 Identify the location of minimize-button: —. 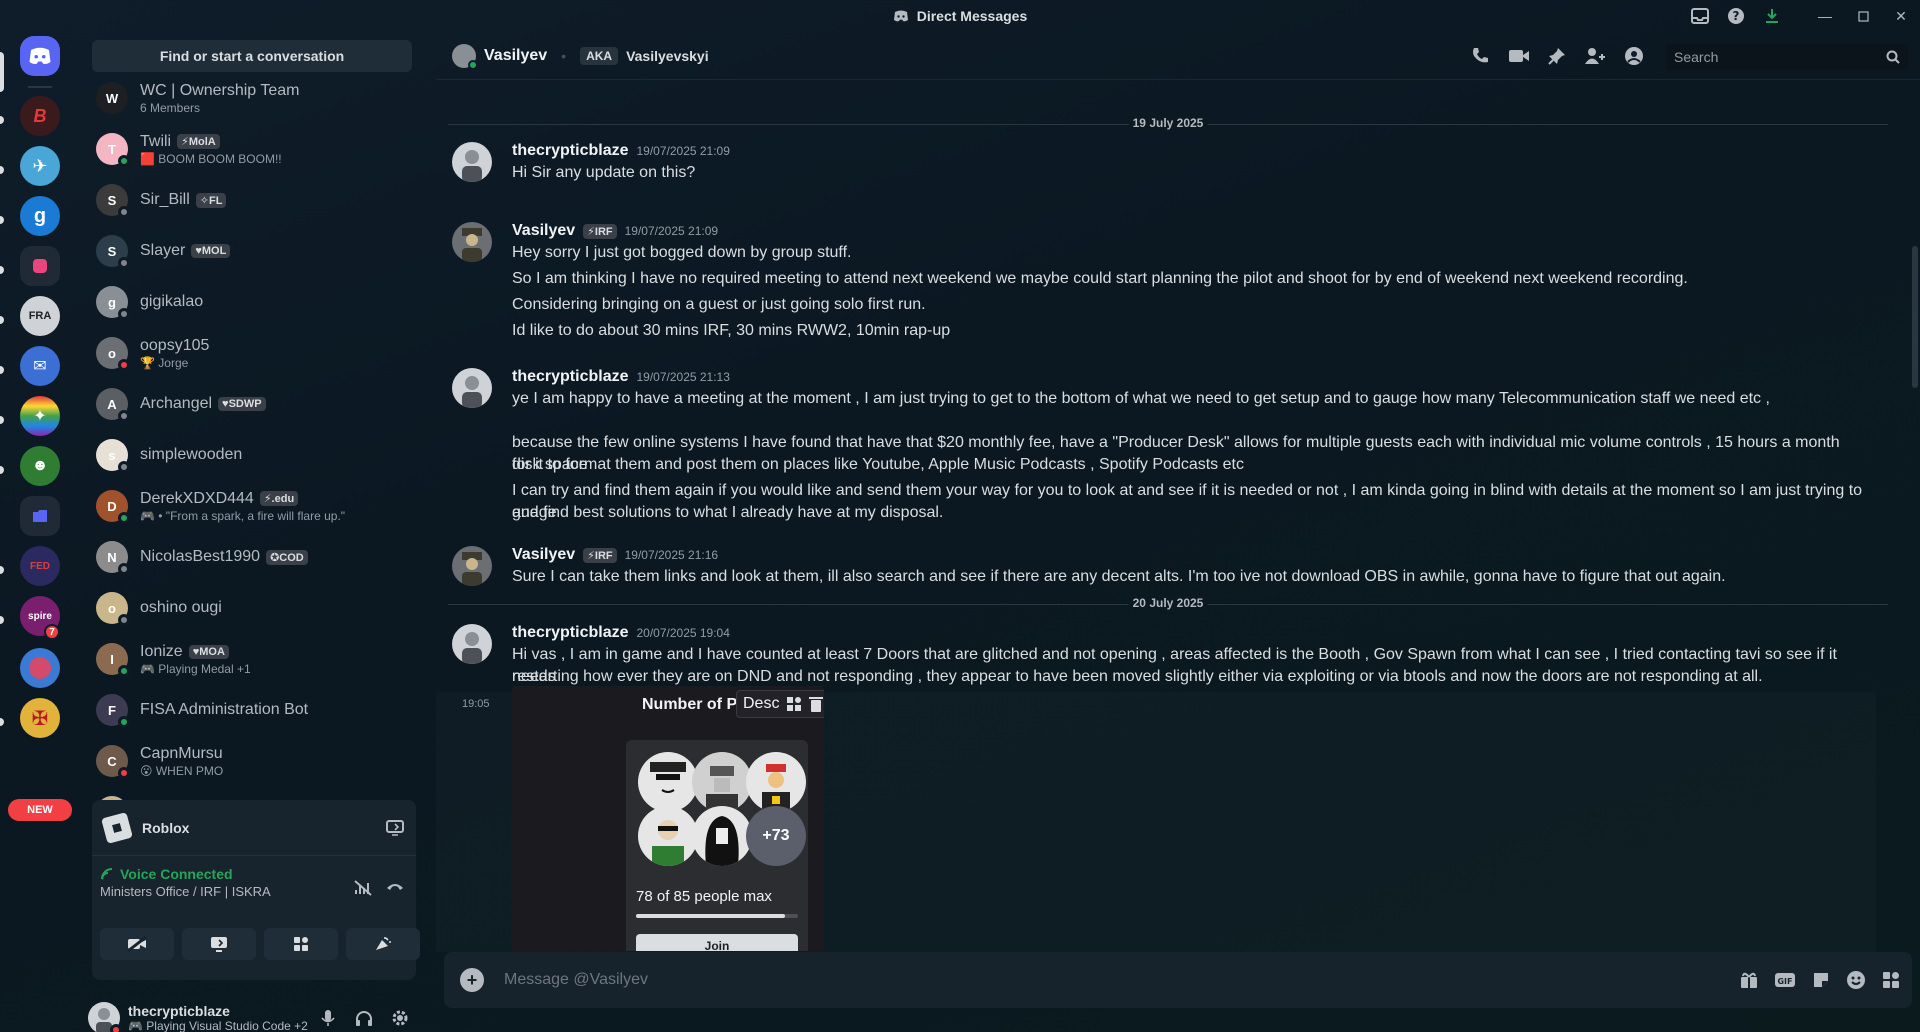
(1825, 16).